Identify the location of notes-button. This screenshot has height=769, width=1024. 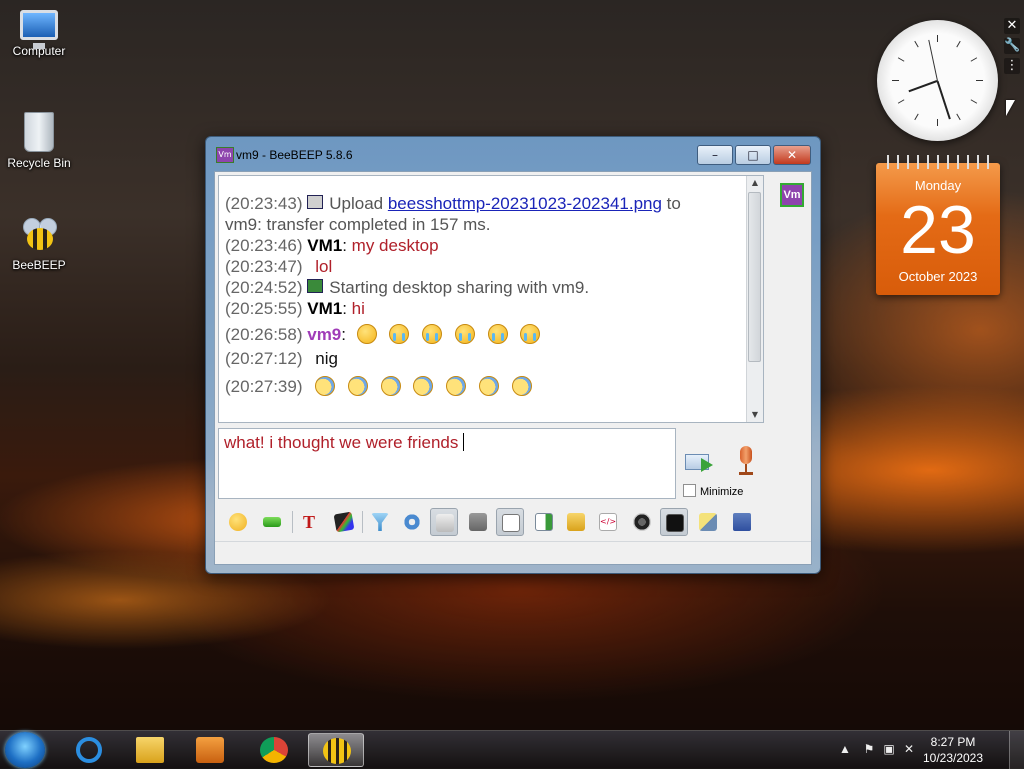
(708, 522).